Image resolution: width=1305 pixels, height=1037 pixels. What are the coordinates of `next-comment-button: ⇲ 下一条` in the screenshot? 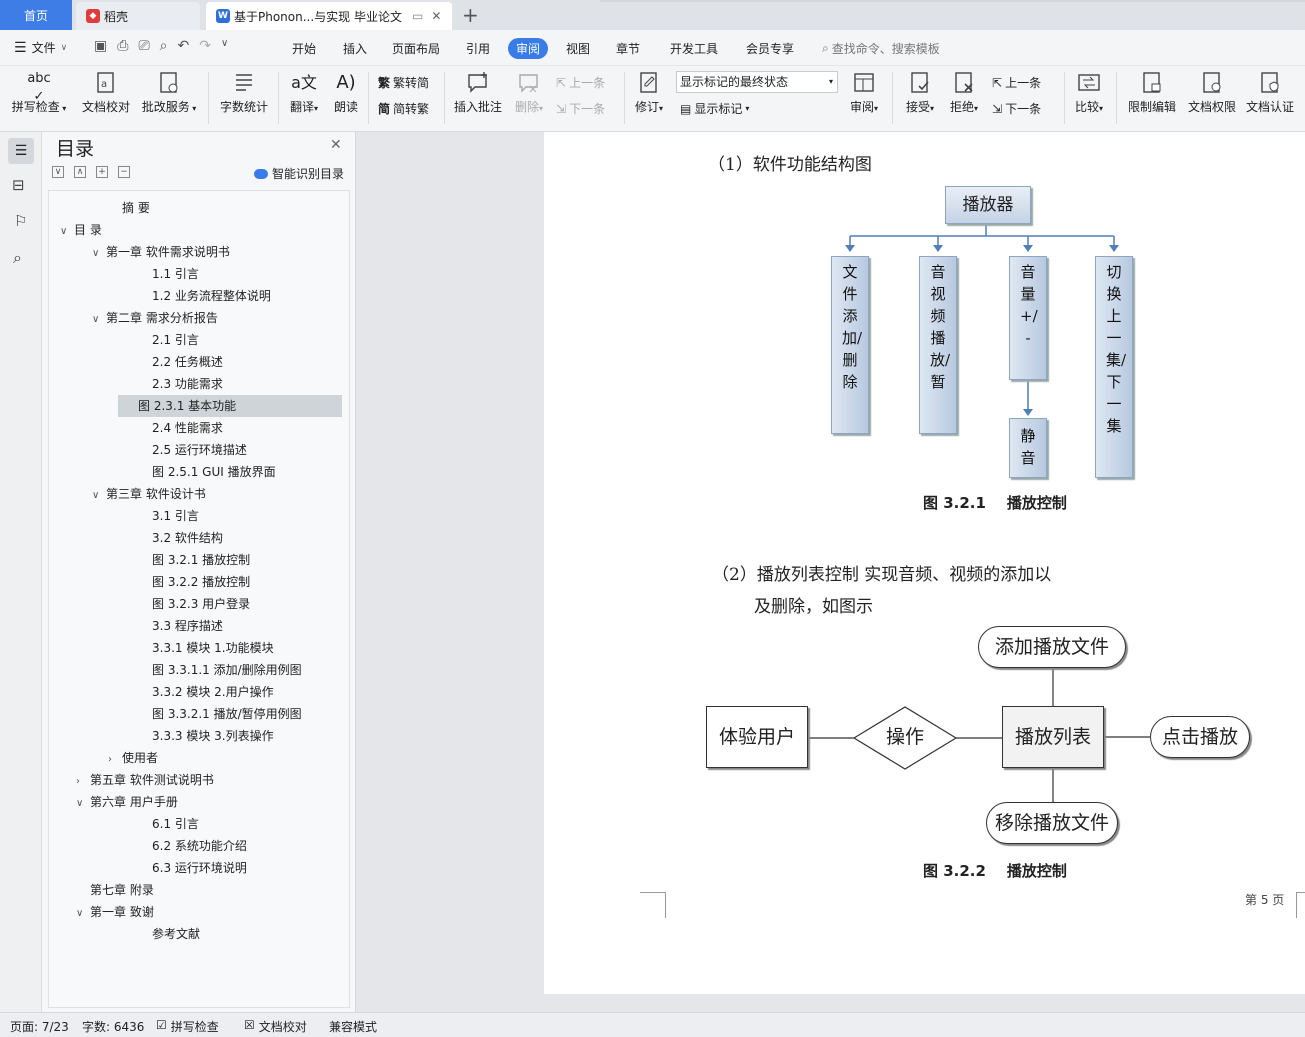 It's located at (580, 108).